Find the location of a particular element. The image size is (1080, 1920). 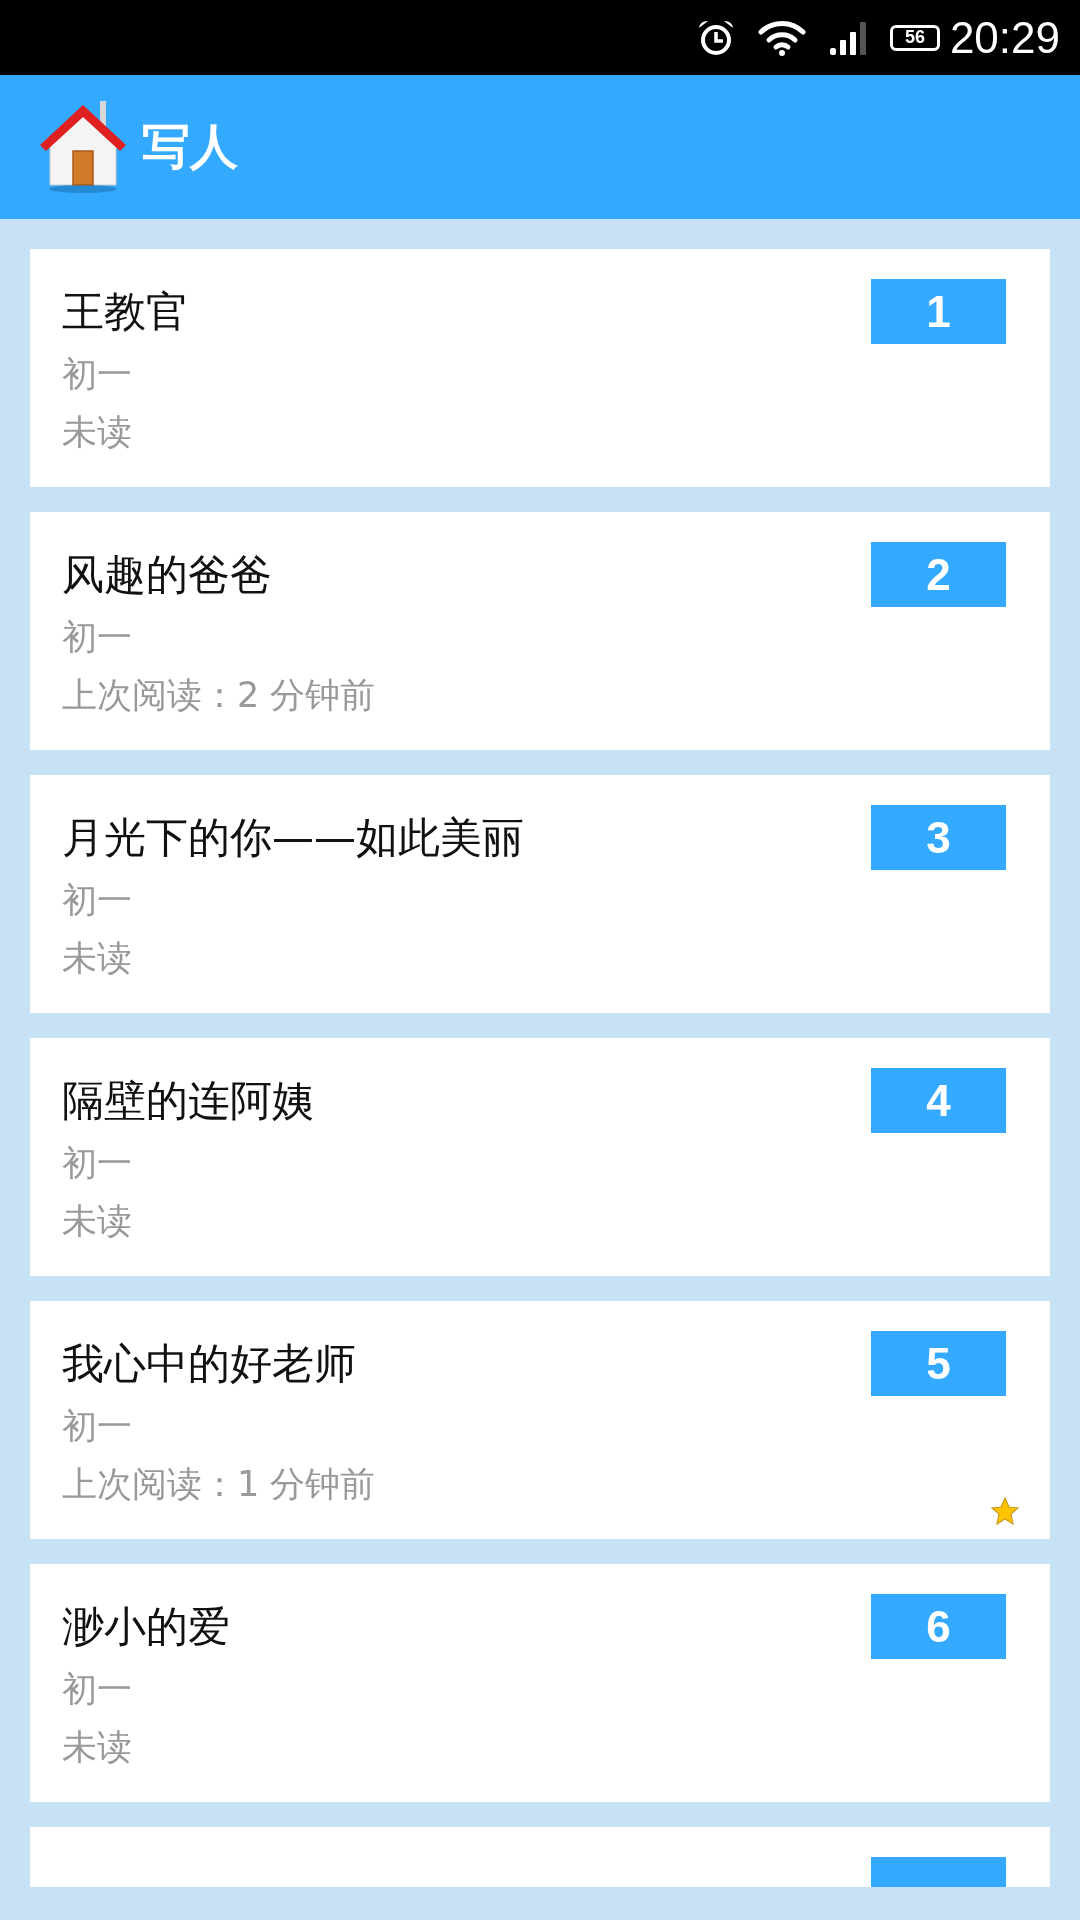

clock-time: 20:29 is located at coordinates (1004, 37).